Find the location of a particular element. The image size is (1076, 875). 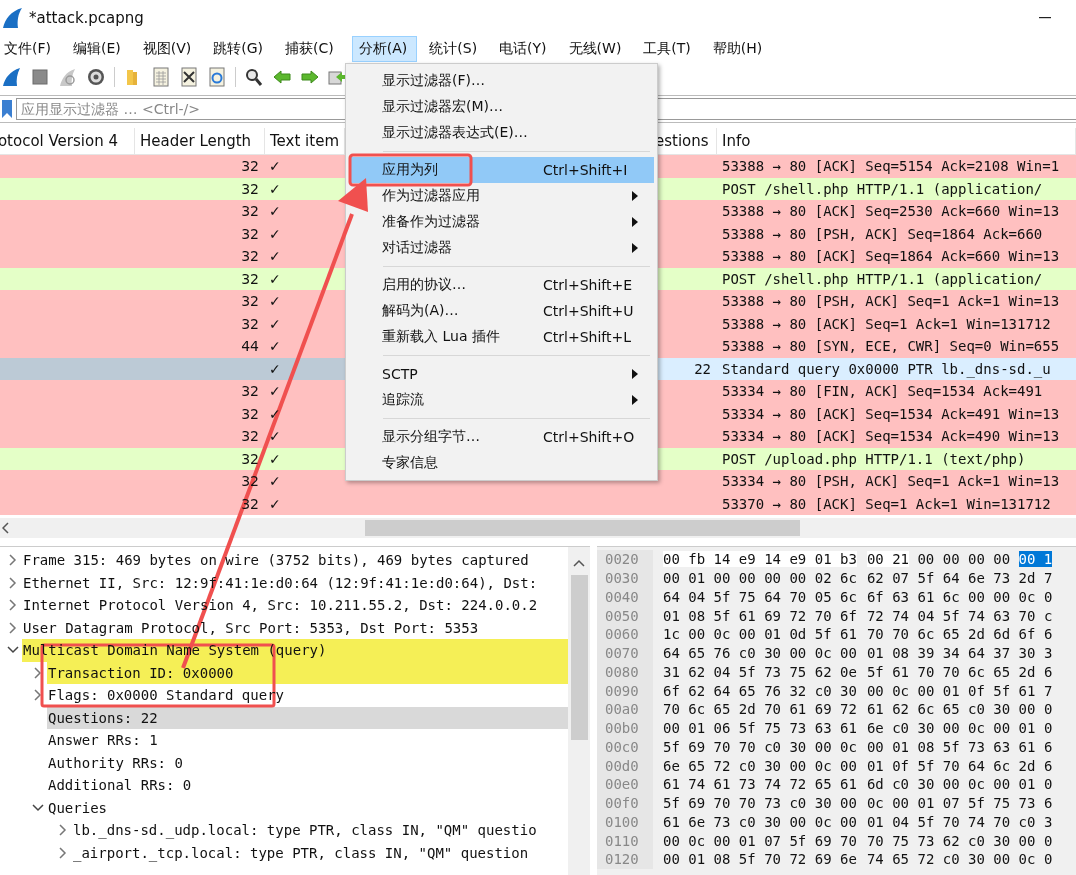

hex-bytes: 64 65 76 c0 30 00 0c 00 is located at coordinates (760, 653).